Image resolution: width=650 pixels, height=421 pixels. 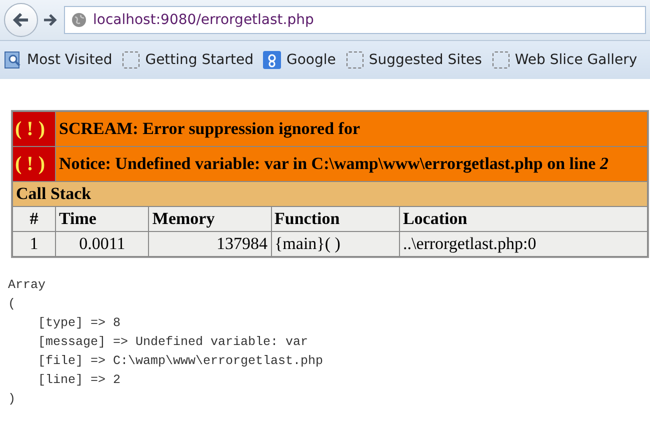 I want to click on table-cell: 0.0011, so click(x=102, y=244).